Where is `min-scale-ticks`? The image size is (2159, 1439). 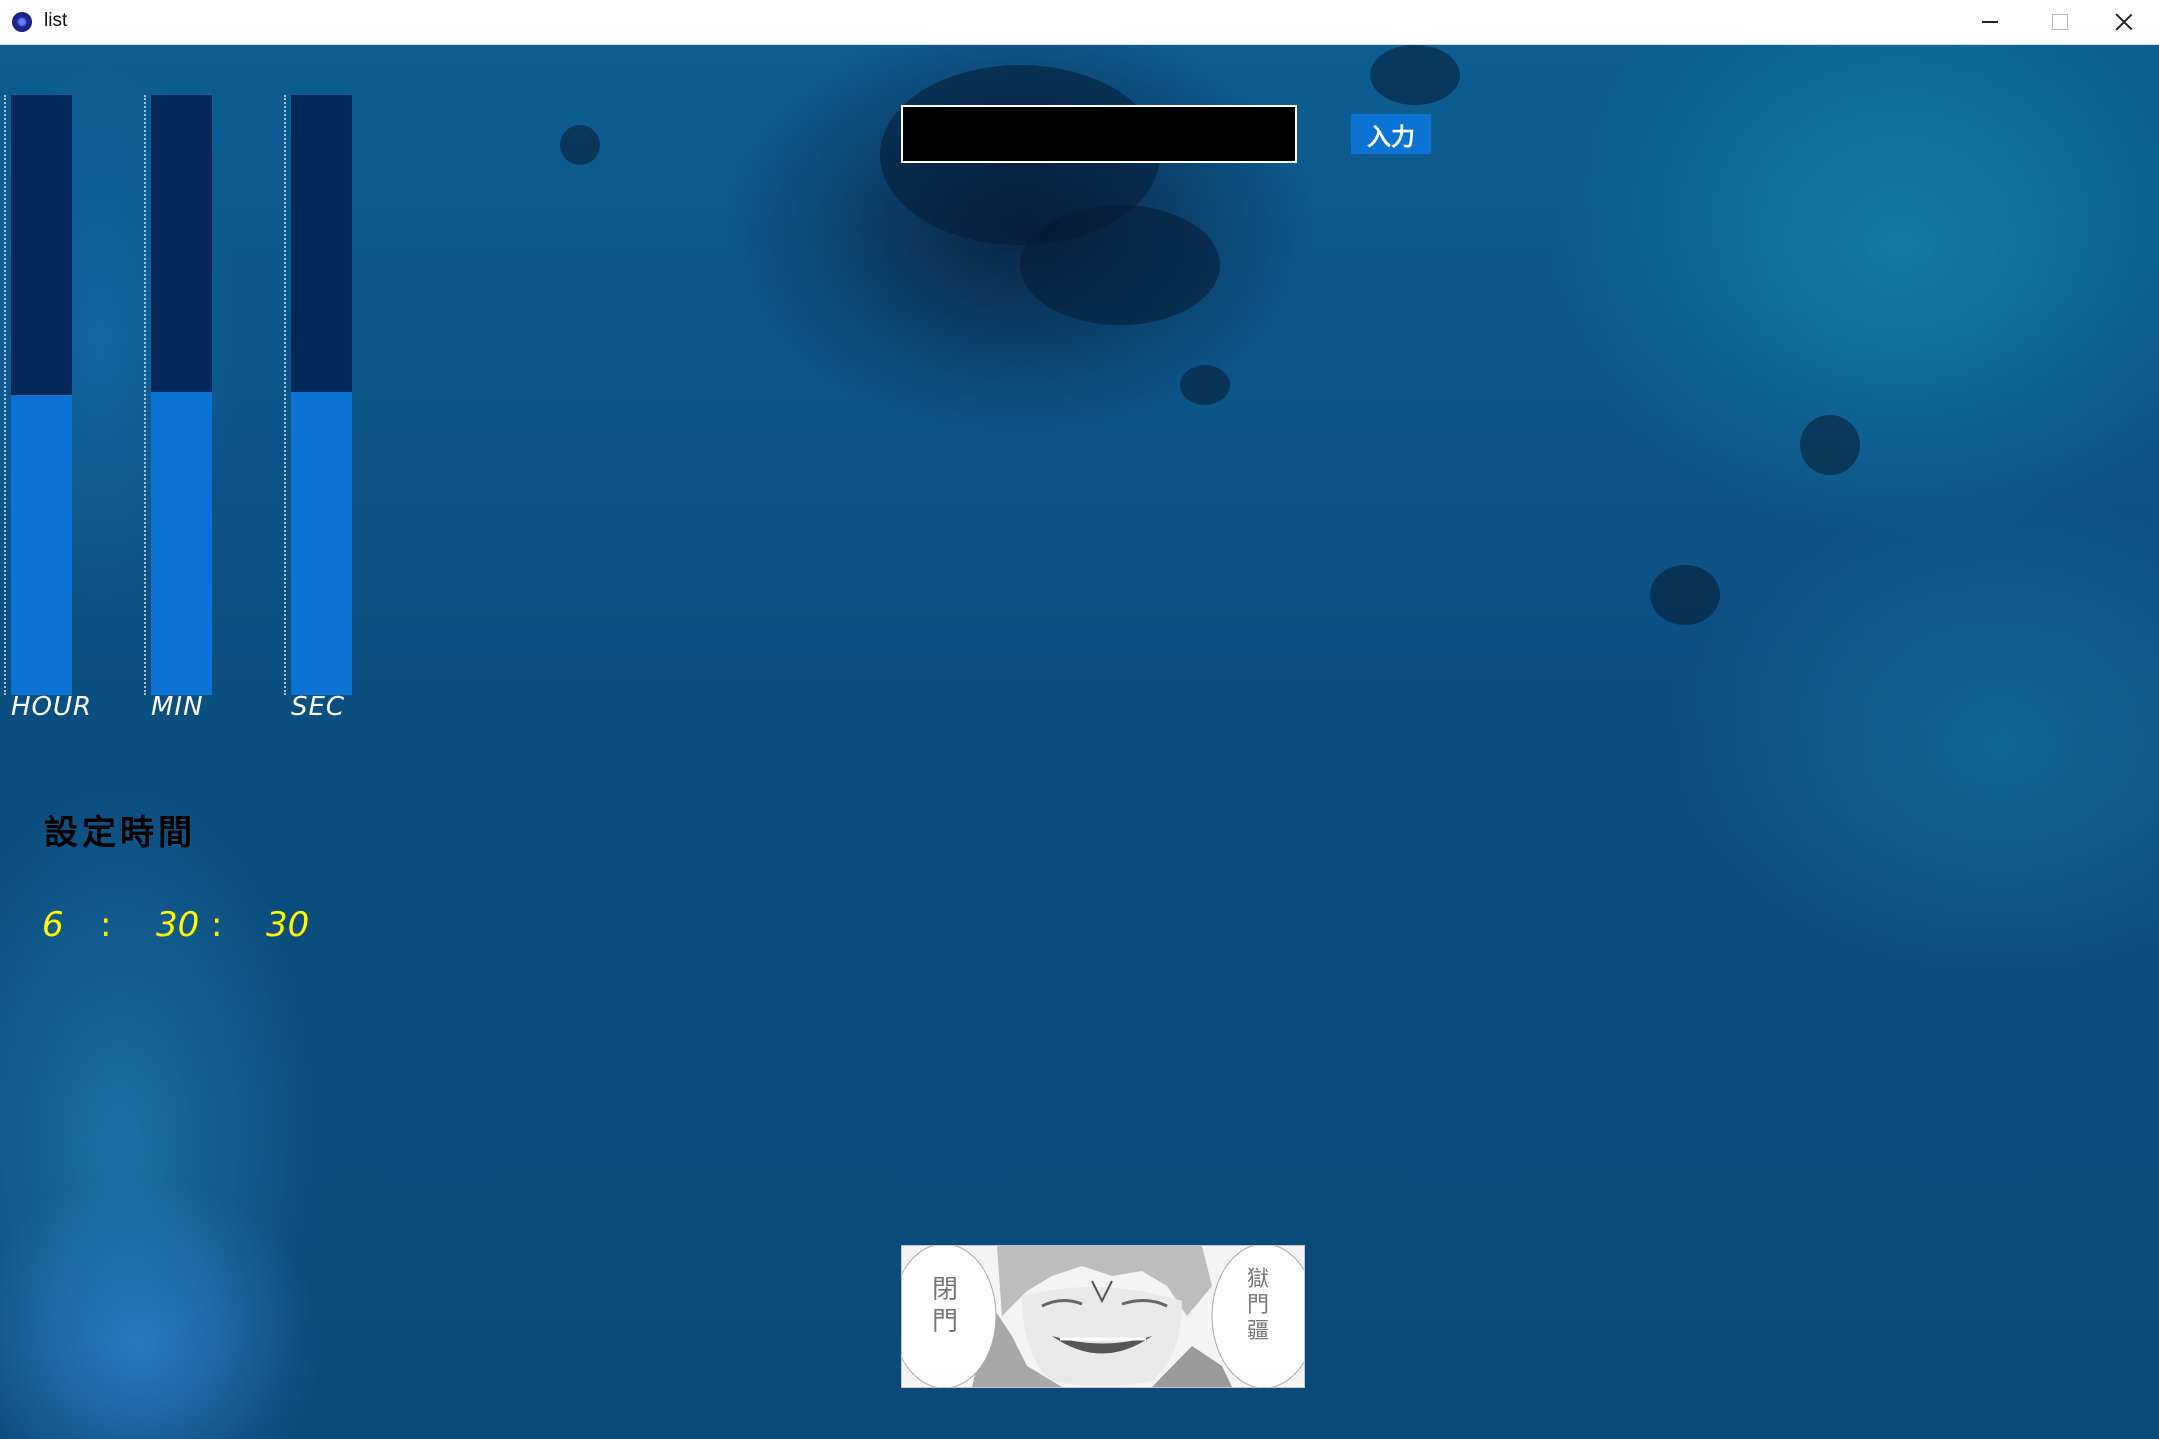
min-scale-ticks is located at coordinates (145, 395).